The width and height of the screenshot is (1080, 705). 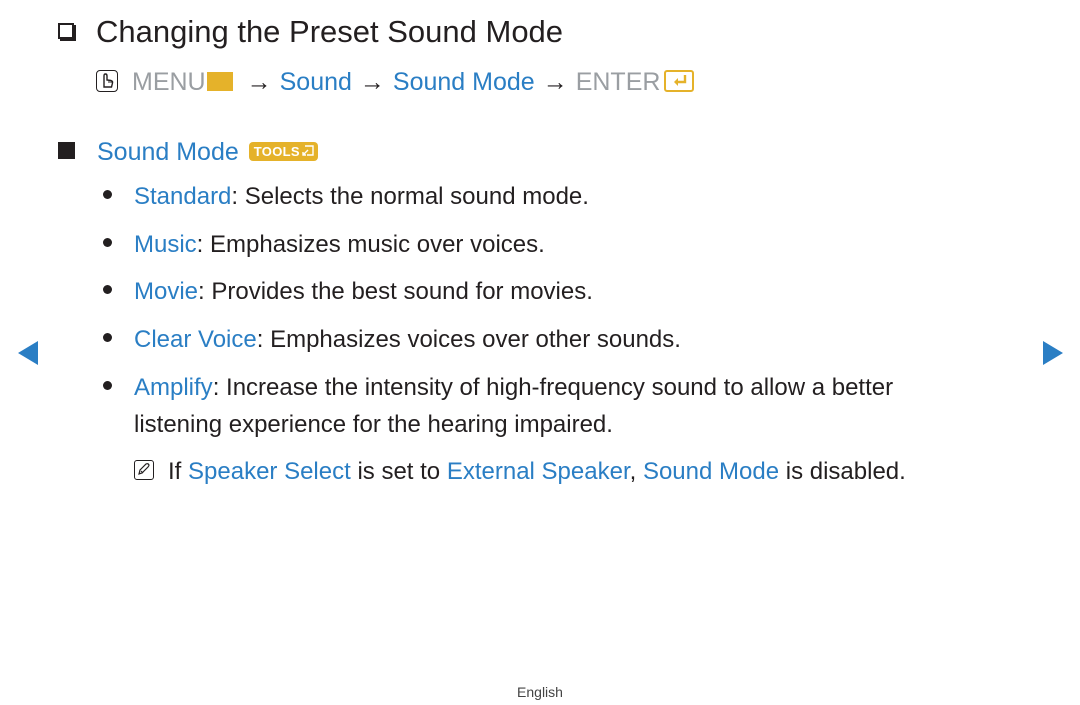 What do you see at coordinates (183, 196) in the screenshot?
I see `option-name: Standard` at bounding box center [183, 196].